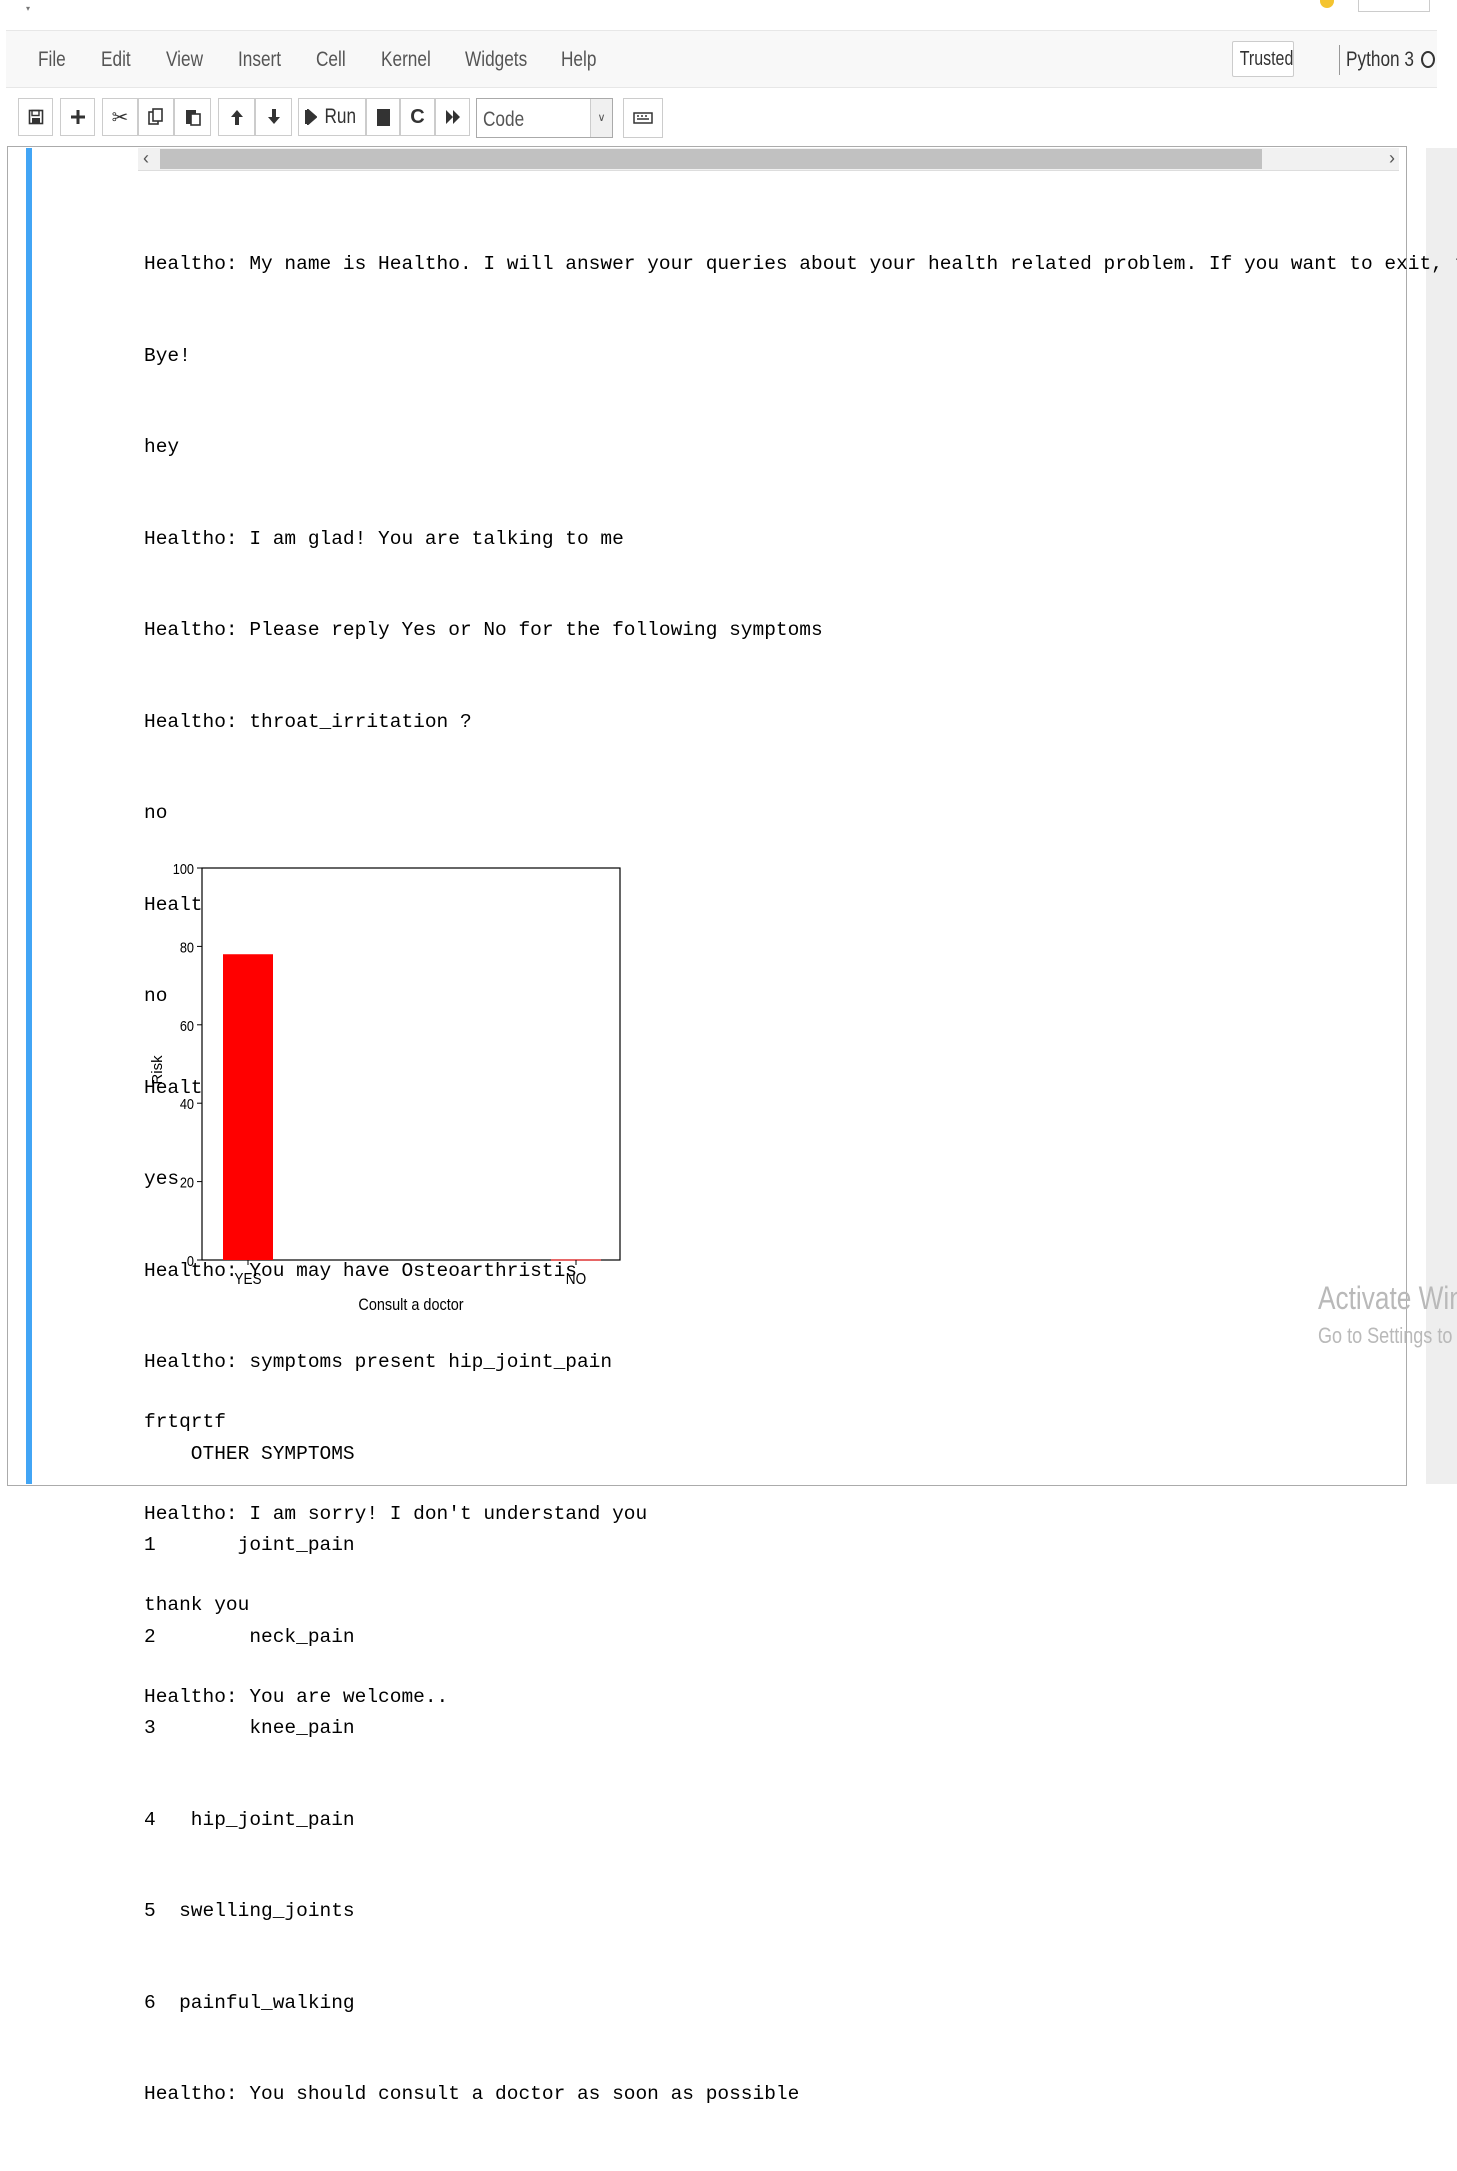  Describe the element at coordinates (1392, 158) in the screenshot. I see `chevron-right-icon: ›` at that location.